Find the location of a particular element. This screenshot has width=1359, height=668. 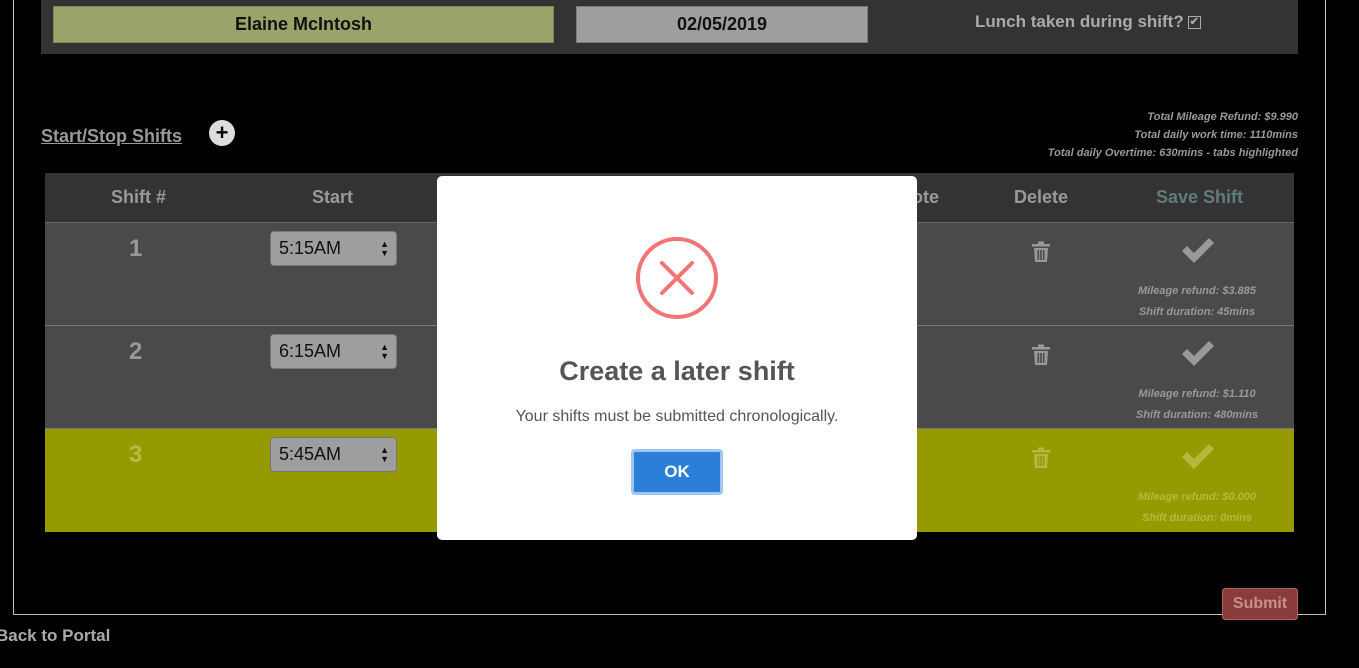

start-time-select: 5:45AM ▲ ▼ is located at coordinates (333, 454).